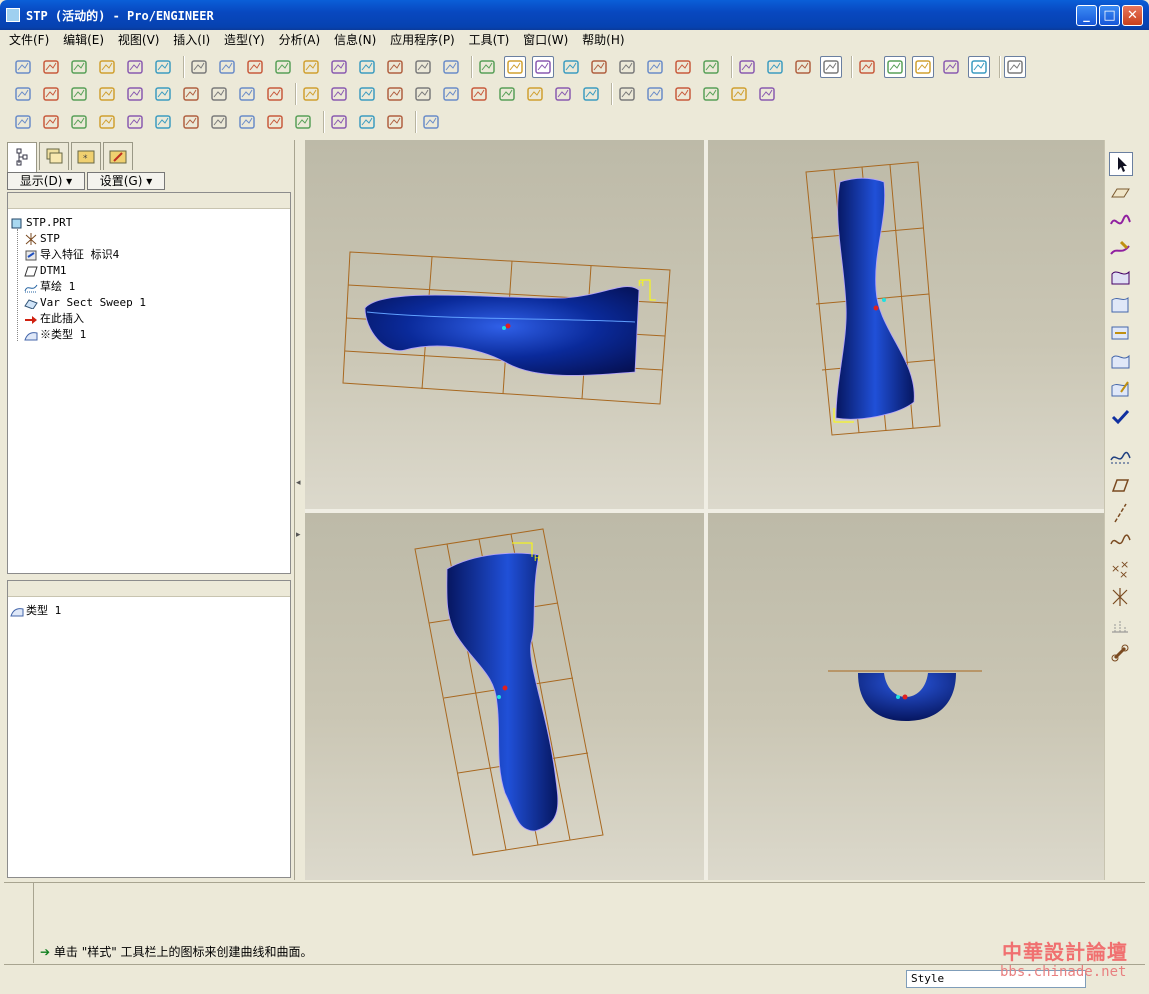  I want to click on deviation-icon, so click(219, 94).